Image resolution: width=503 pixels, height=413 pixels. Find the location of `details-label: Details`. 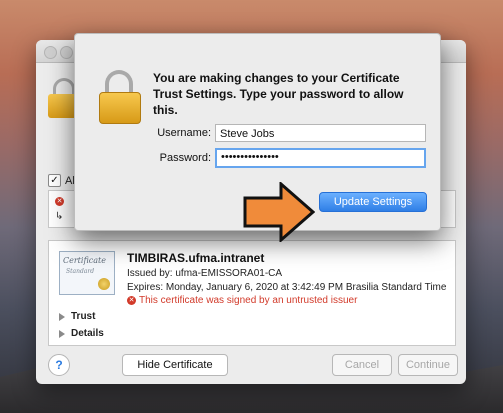

details-label: Details is located at coordinates (87, 333).